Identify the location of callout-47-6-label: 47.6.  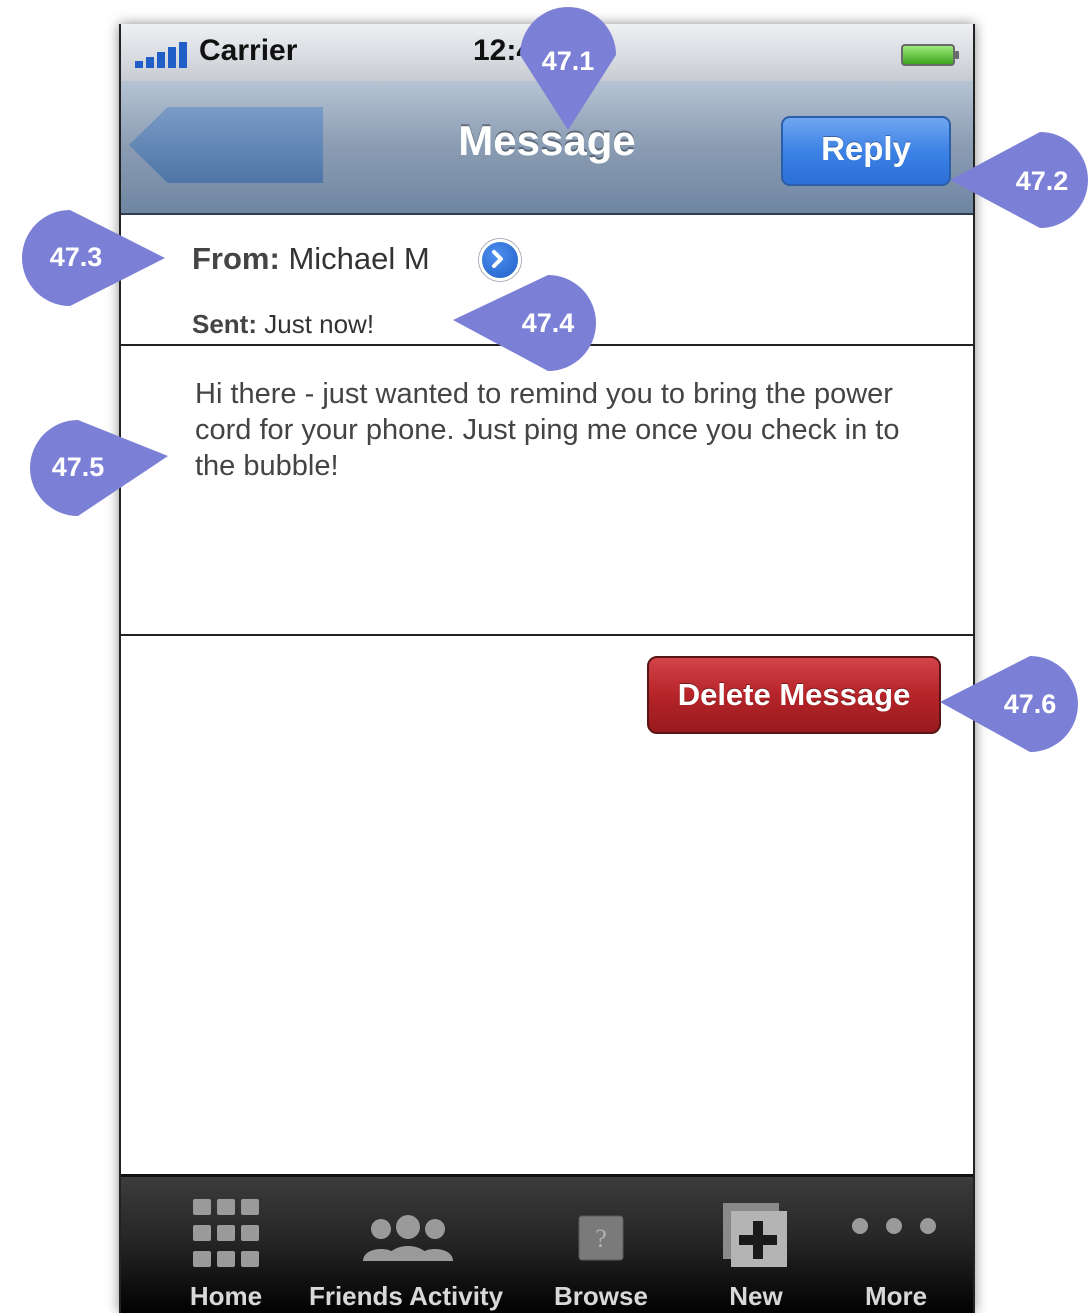
(1030, 704).